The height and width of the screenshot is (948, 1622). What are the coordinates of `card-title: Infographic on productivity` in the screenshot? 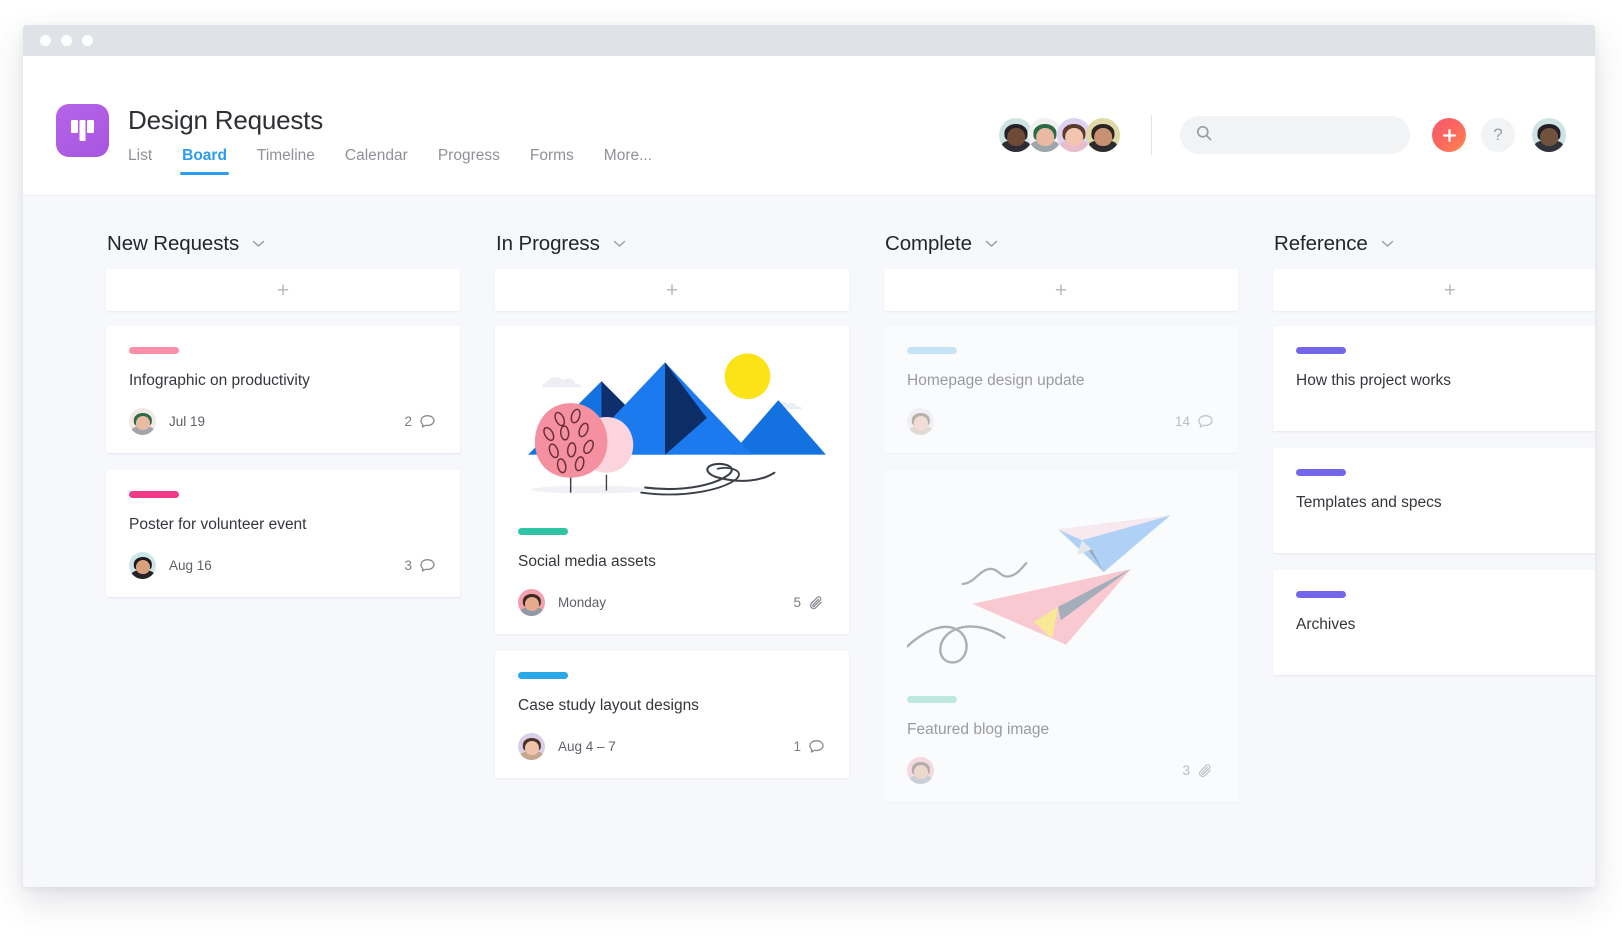 It's located at (219, 380).